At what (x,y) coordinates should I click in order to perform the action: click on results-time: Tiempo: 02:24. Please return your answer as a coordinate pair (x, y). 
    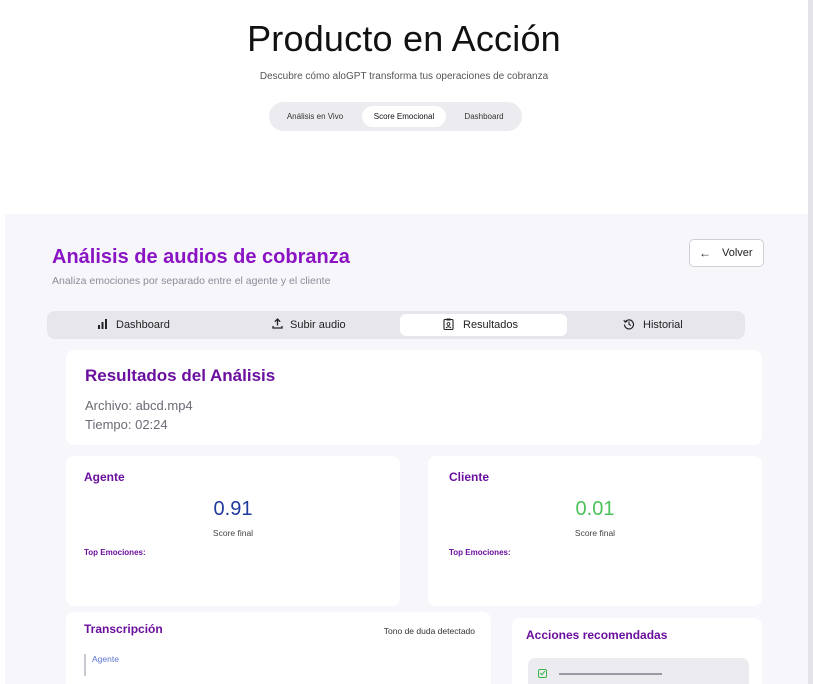
    Looking at the image, I should click on (126, 424).